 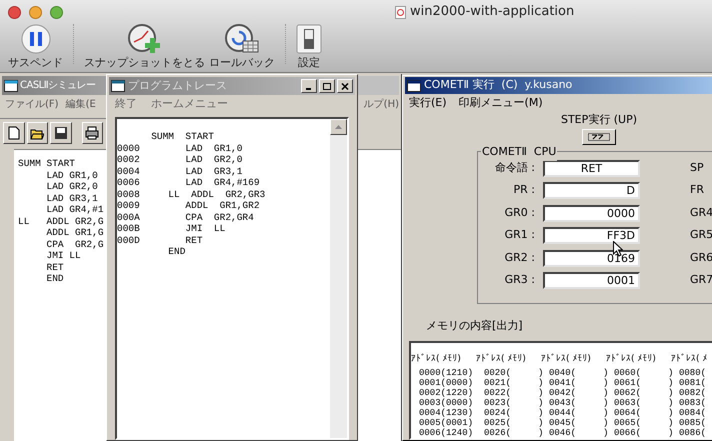 I want to click on register-label: 命令語 :, so click(x=514, y=168).